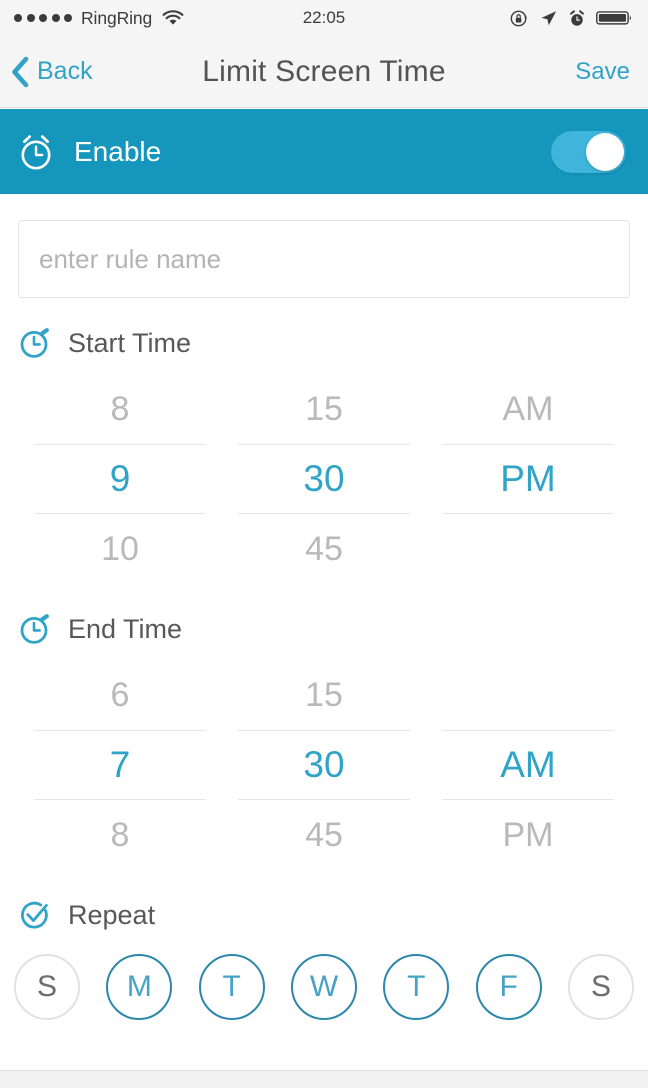 Image resolution: width=648 pixels, height=1088 pixels. I want to click on check-circle-icon, so click(35, 915).